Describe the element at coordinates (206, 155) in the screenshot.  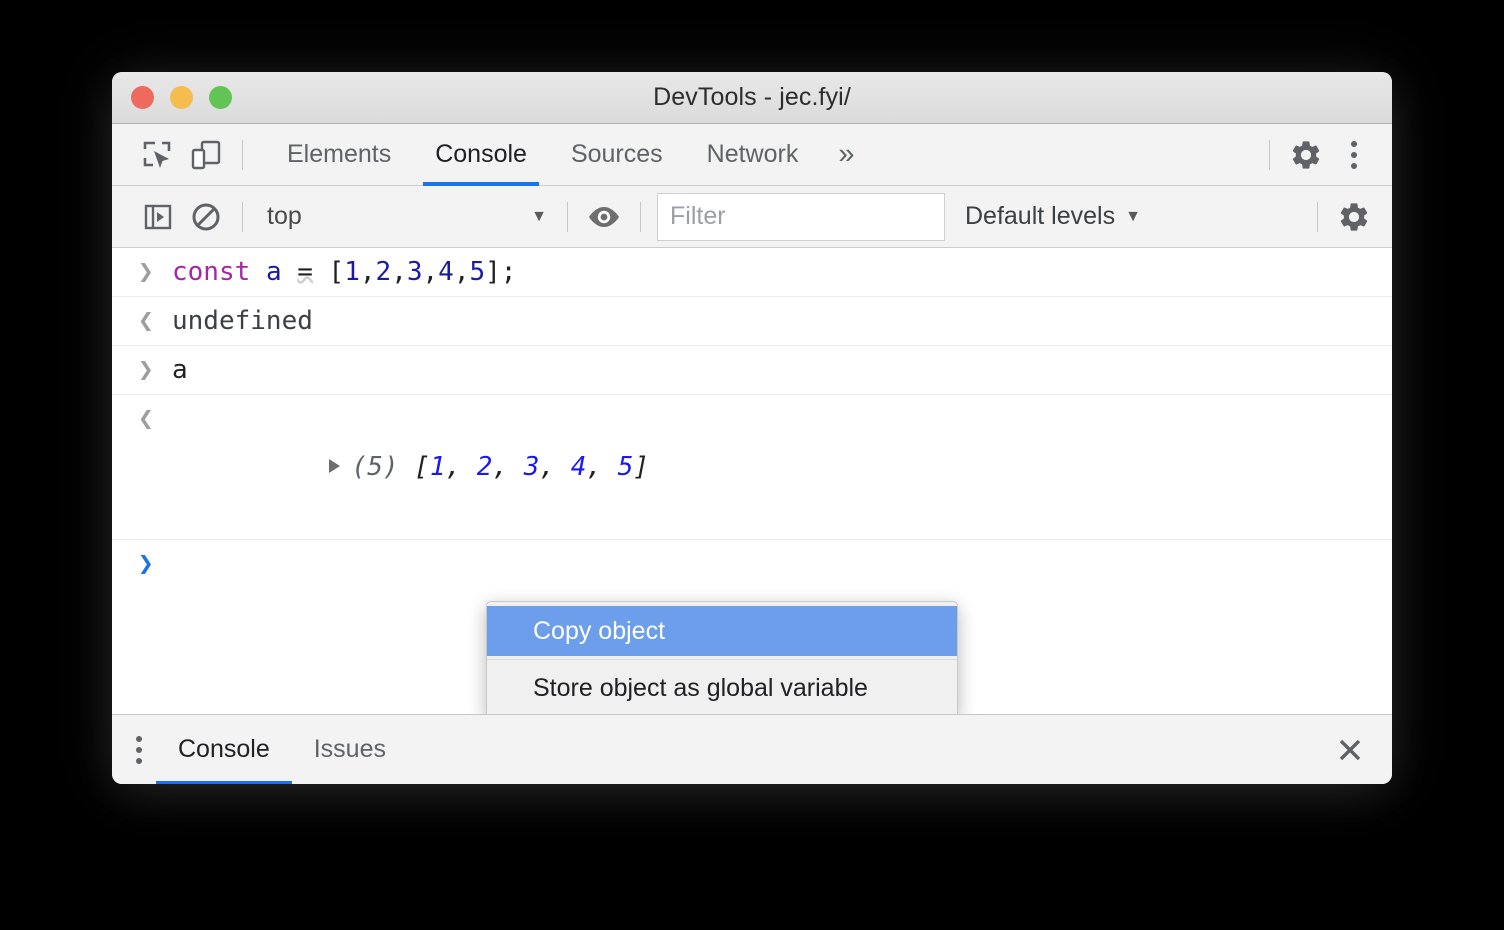
I see `device-toolbar-icon` at that location.